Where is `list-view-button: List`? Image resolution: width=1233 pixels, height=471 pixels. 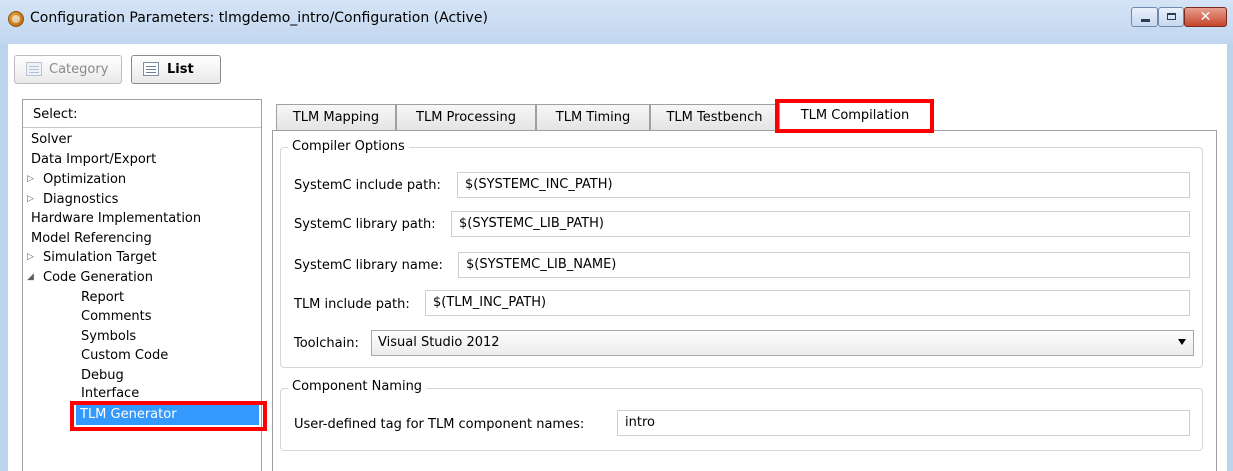 list-view-button: List is located at coordinates (176, 69).